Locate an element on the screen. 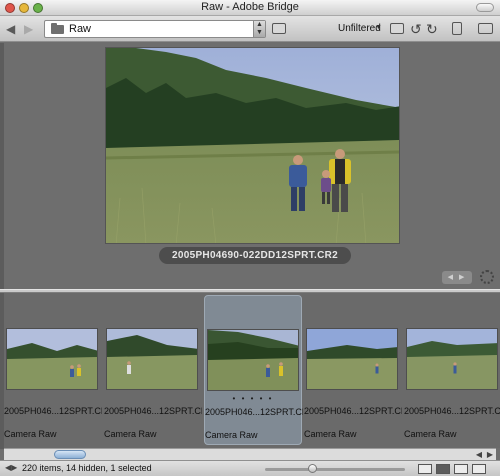 This screenshot has width=500, height=476. status-bar: ◀▶ 220 items, 14 hidden, 1 selected is located at coordinates (250, 468).